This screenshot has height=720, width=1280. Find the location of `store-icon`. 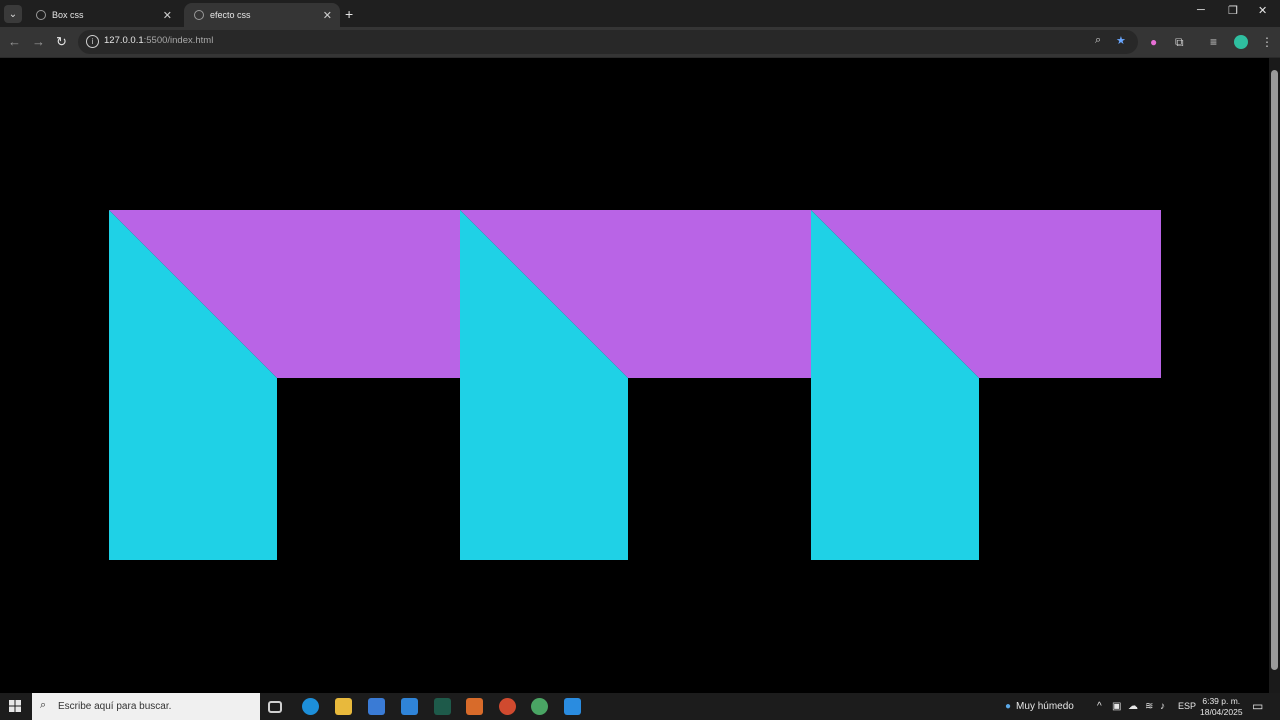

store-icon is located at coordinates (376, 706).